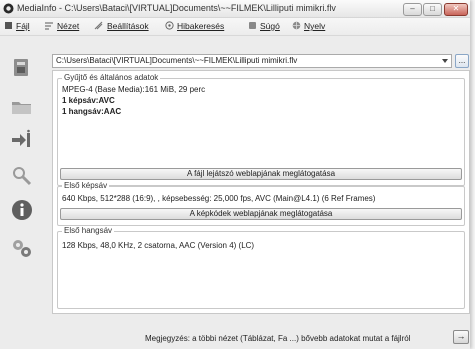 The width and height of the screenshot is (475, 349). Describe the element at coordinates (134, 89) in the screenshot. I see `general-format: MPEG-4 (Base Media):161 MiB, 29 perc` at that location.